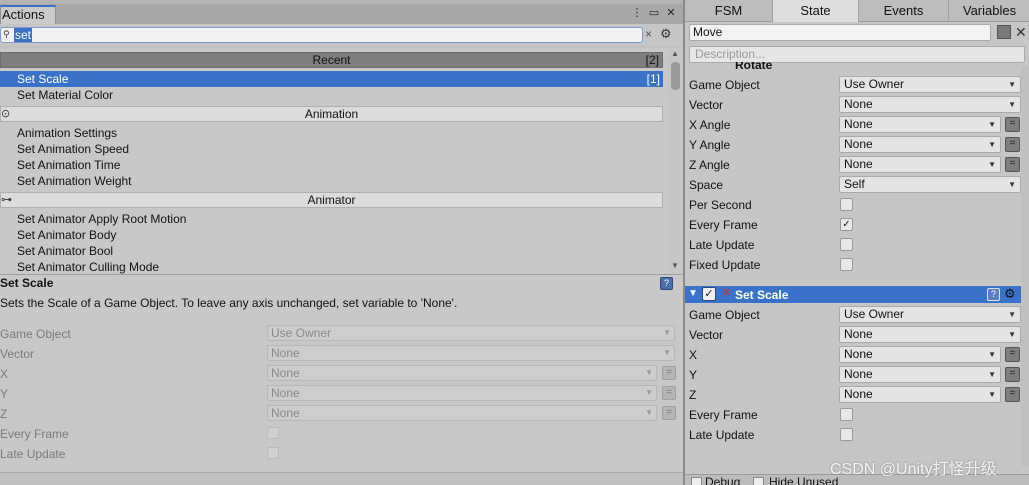  I want to click on param-label: X Angle, so click(710, 125).